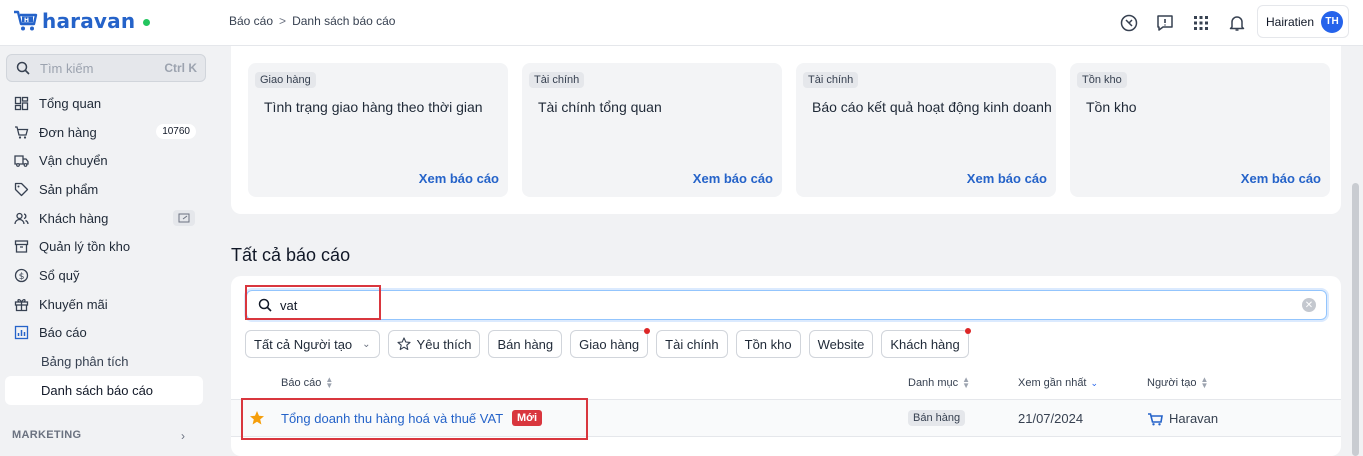 The height and width of the screenshot is (456, 1363). What do you see at coordinates (106, 275) in the screenshot?
I see `sidebar-item-cashbook: $ Sổ quỹ` at bounding box center [106, 275].